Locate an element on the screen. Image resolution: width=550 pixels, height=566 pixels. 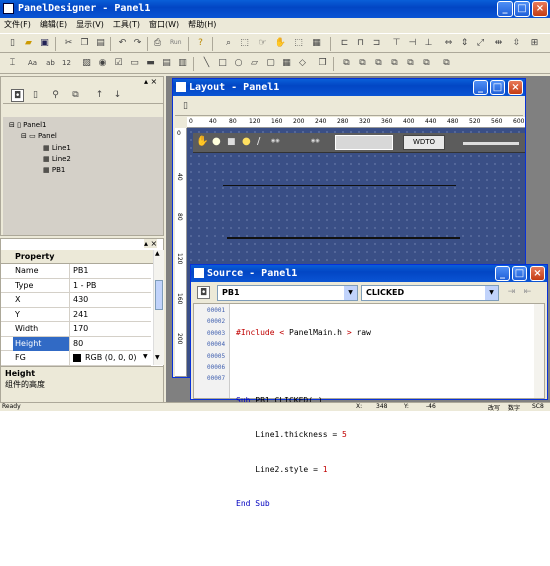
property-row-selected: Height 80 is located at coordinates (76, 343).